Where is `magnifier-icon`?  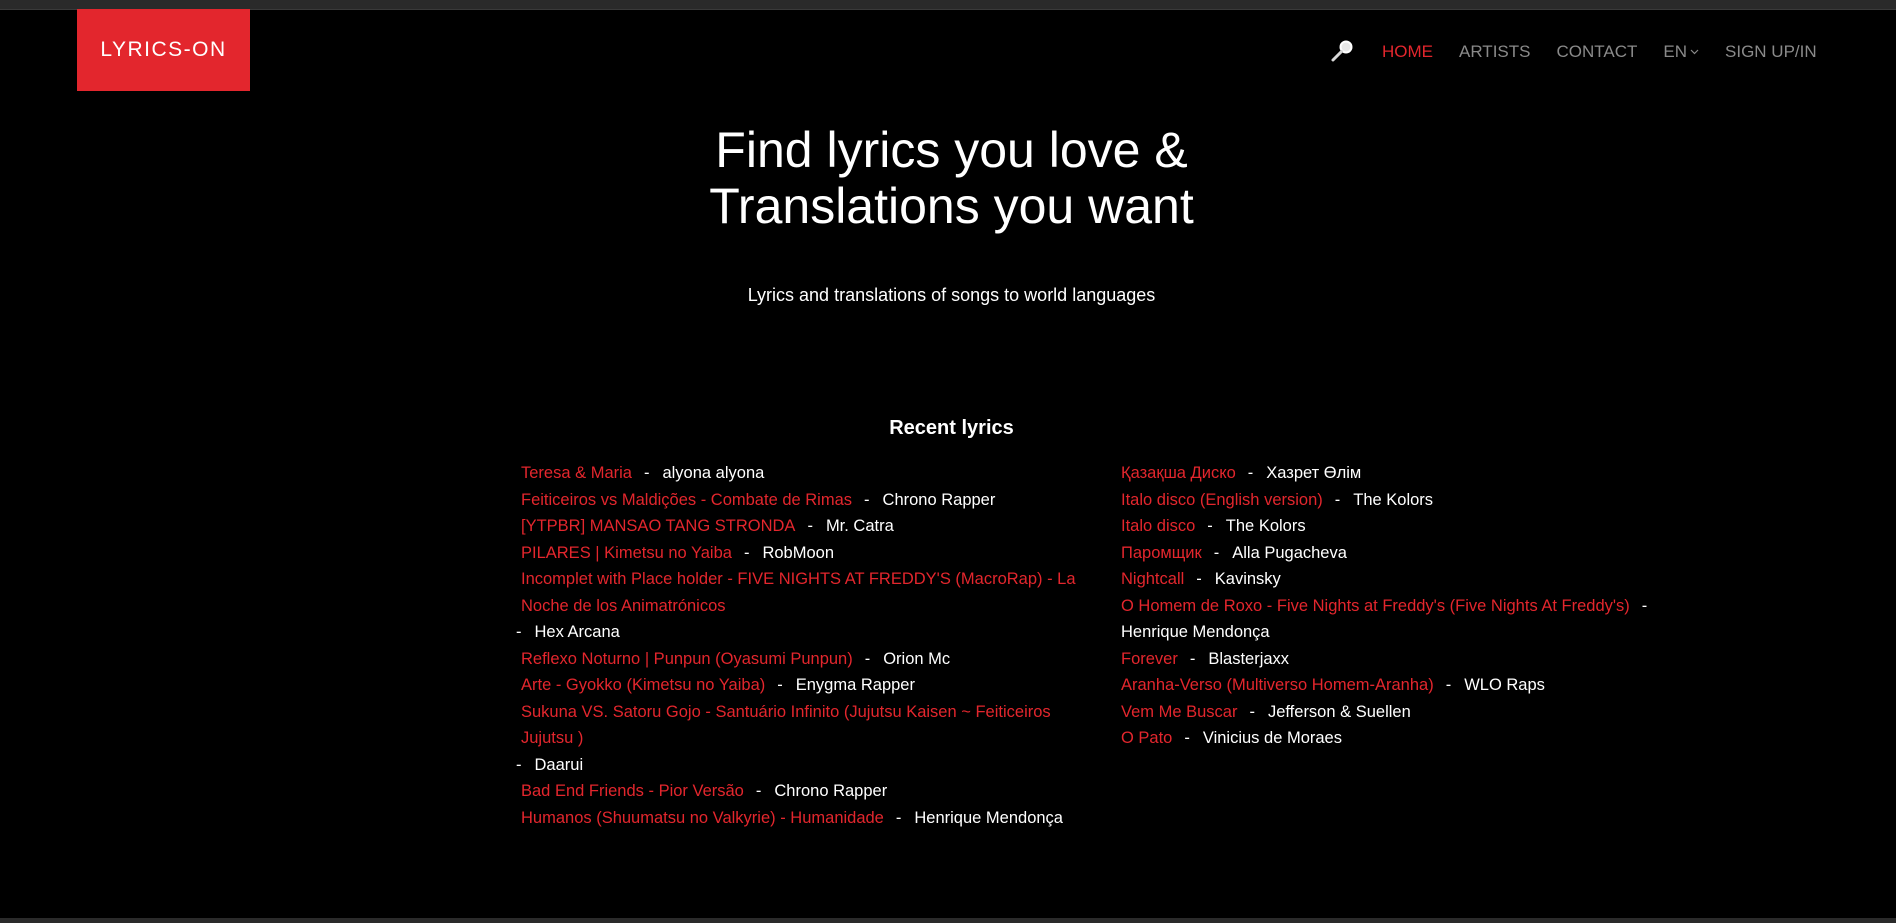
magnifier-icon is located at coordinates (1343, 51).